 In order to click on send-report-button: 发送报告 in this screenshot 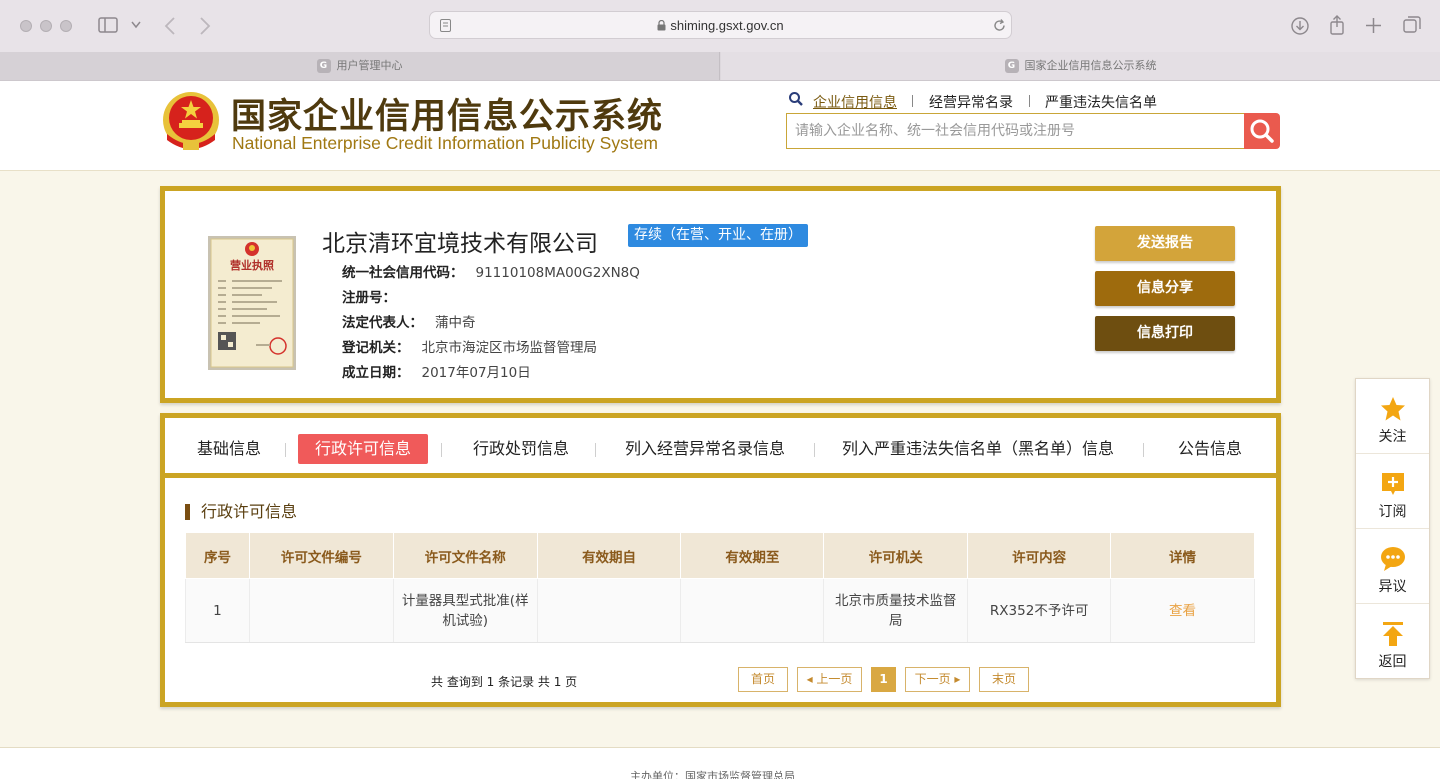, I will do `click(1165, 243)`.